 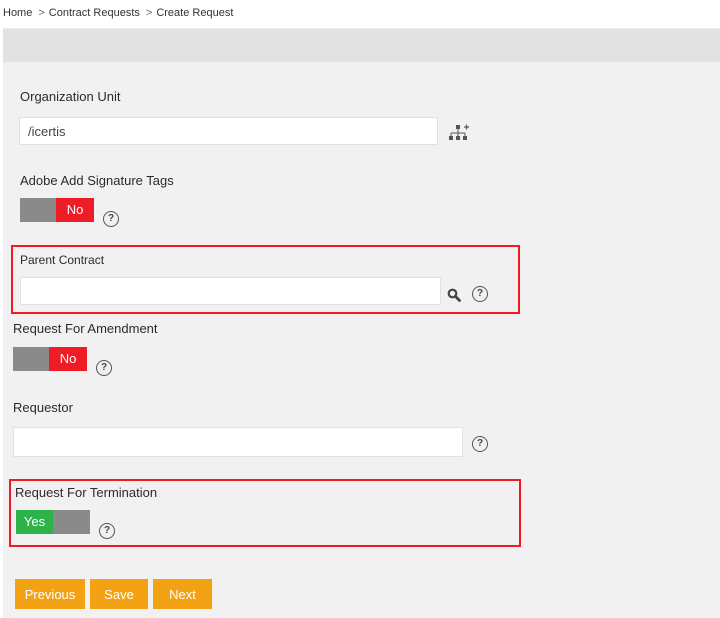 What do you see at coordinates (62, 260) in the screenshot?
I see `parent-contract-label: Parent Contract` at bounding box center [62, 260].